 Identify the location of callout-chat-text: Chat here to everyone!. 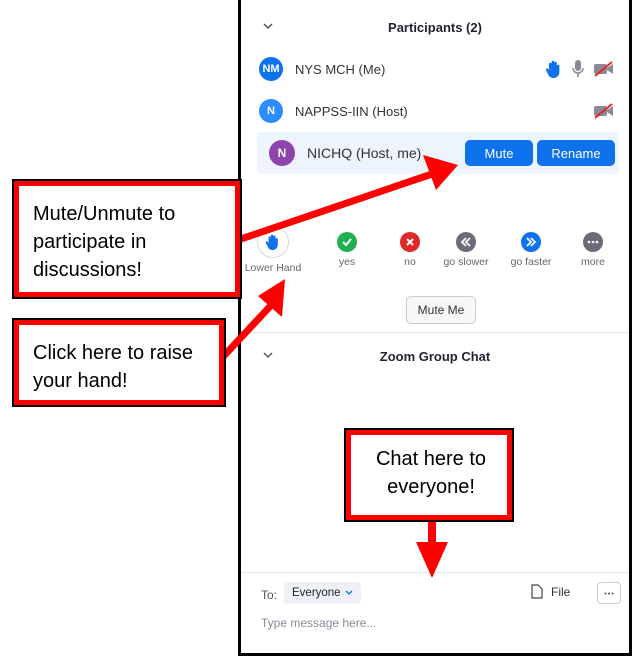
(431, 473).